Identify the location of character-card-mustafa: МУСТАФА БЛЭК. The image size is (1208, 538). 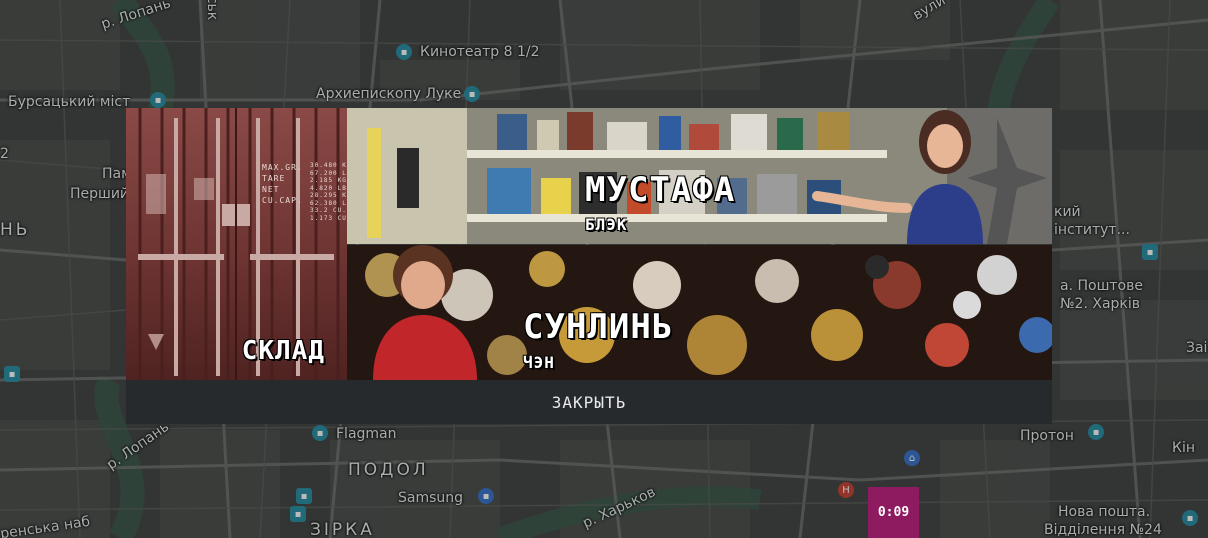
(699, 176).